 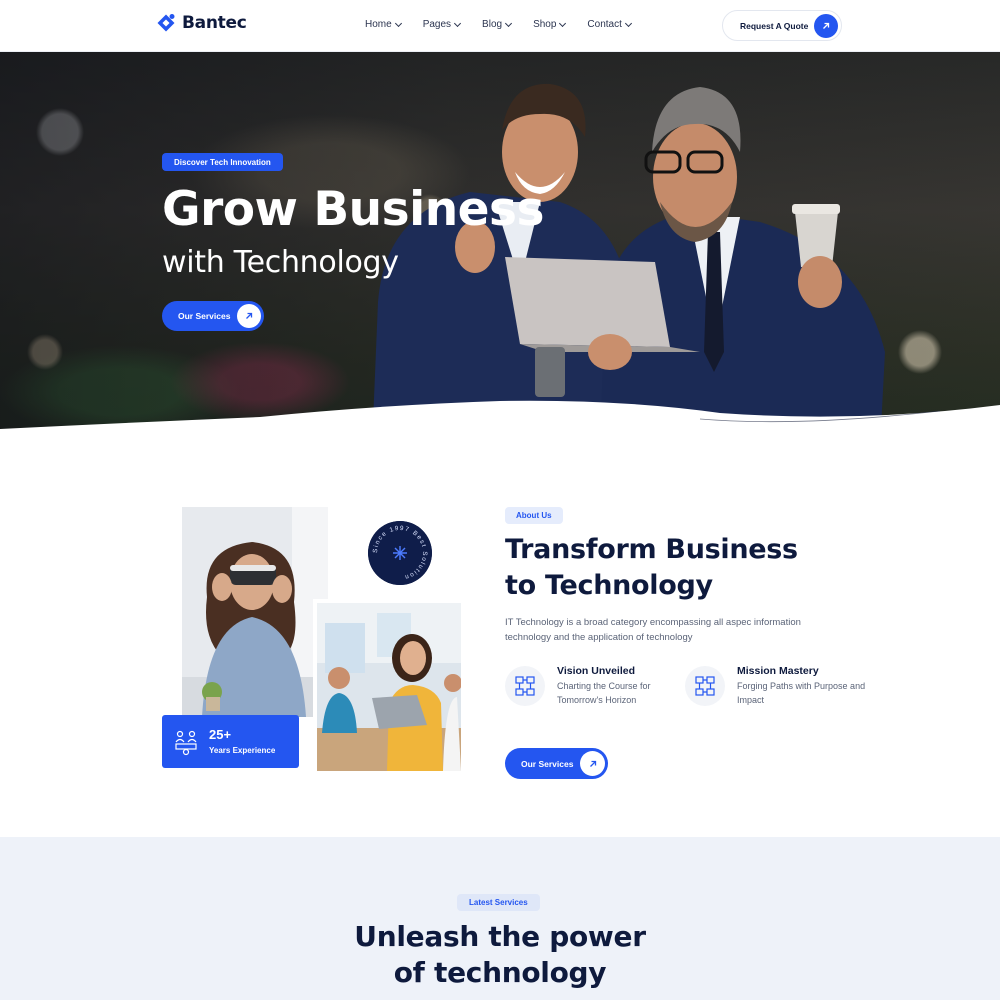 I want to click on services-title-line1: Unleash the power, so click(x=500, y=936).